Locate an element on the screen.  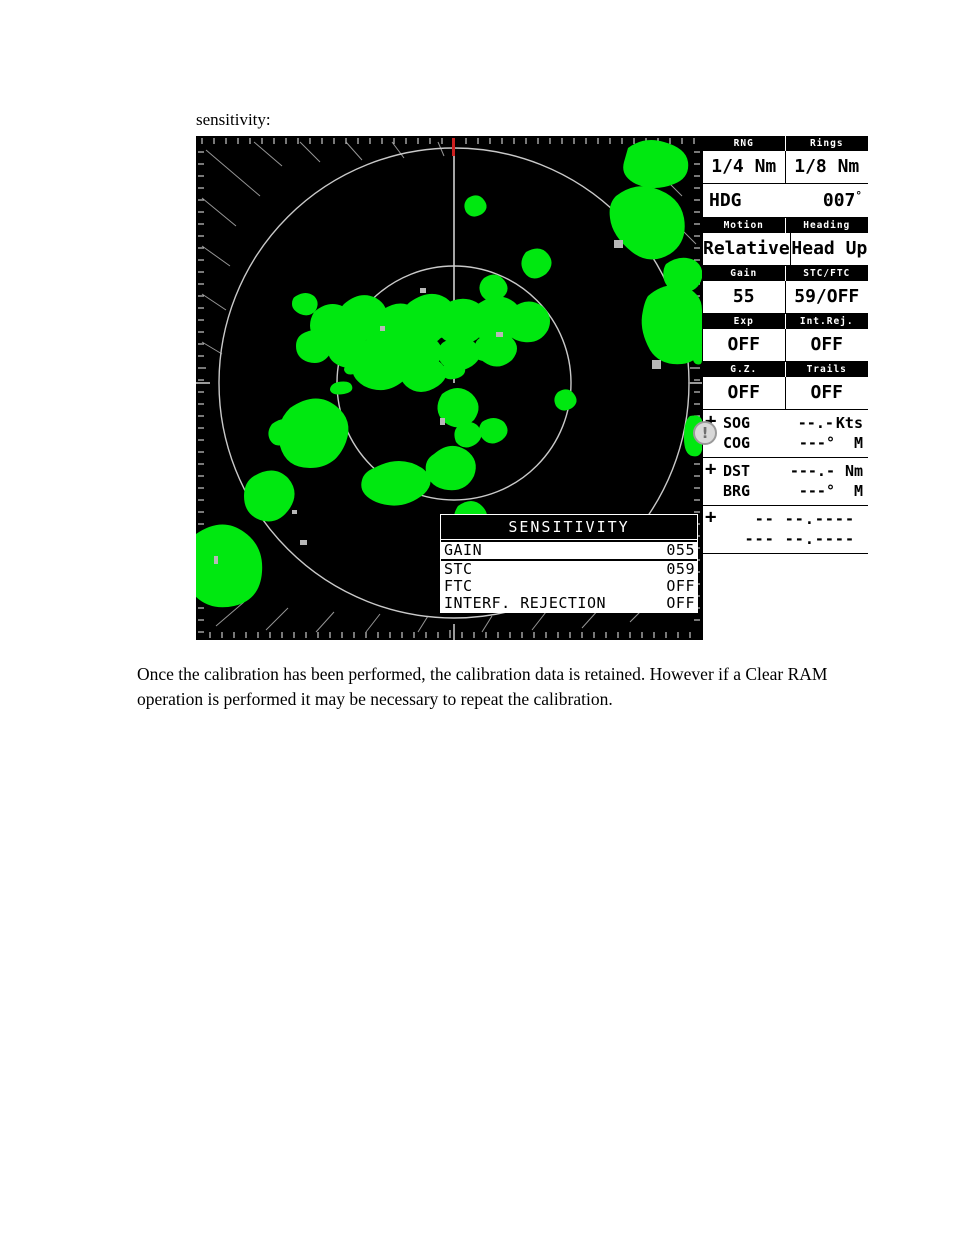
heading-mode-value: Head Up is located at coordinates (829, 249).